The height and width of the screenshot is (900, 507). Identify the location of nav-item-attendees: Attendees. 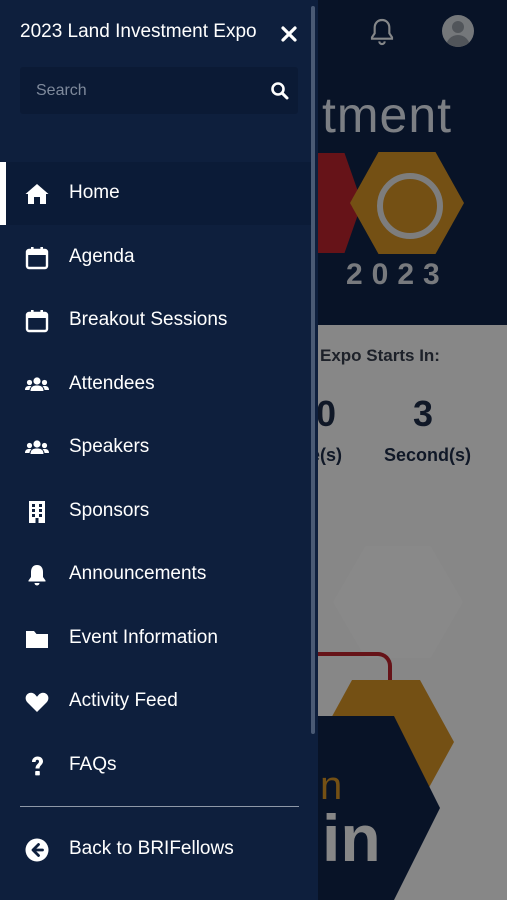
(155, 384).